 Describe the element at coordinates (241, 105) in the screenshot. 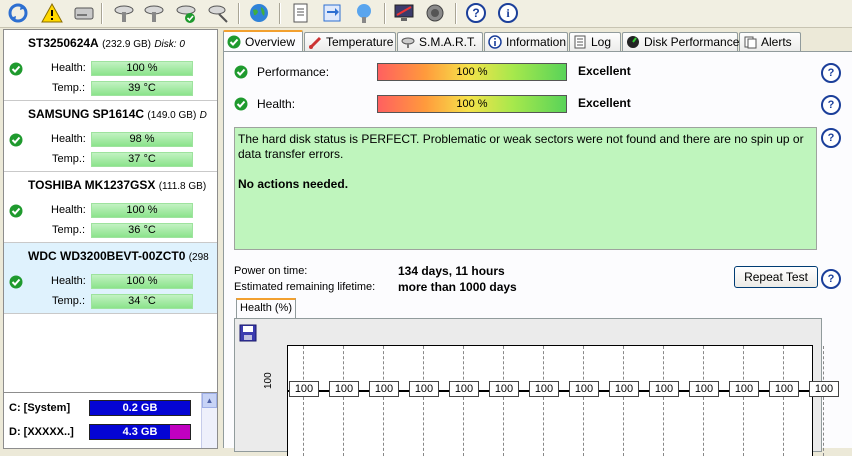

I see `health-ok-icon` at that location.